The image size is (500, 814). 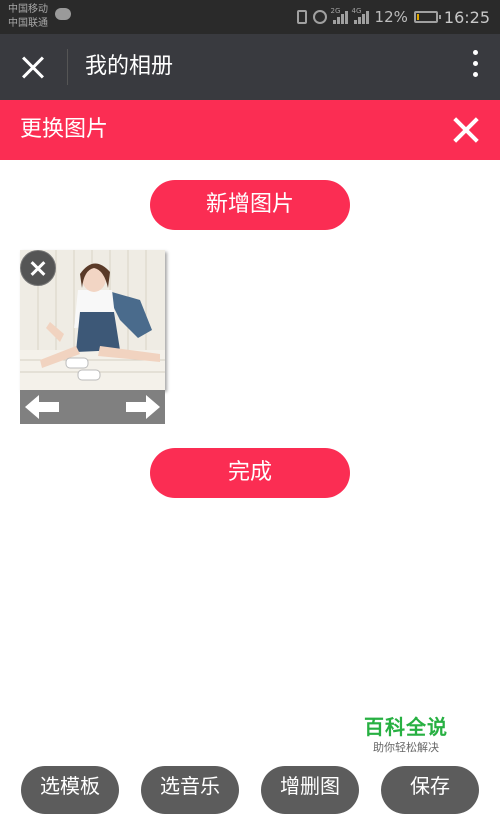 I want to click on photo-card, so click(x=92, y=337).